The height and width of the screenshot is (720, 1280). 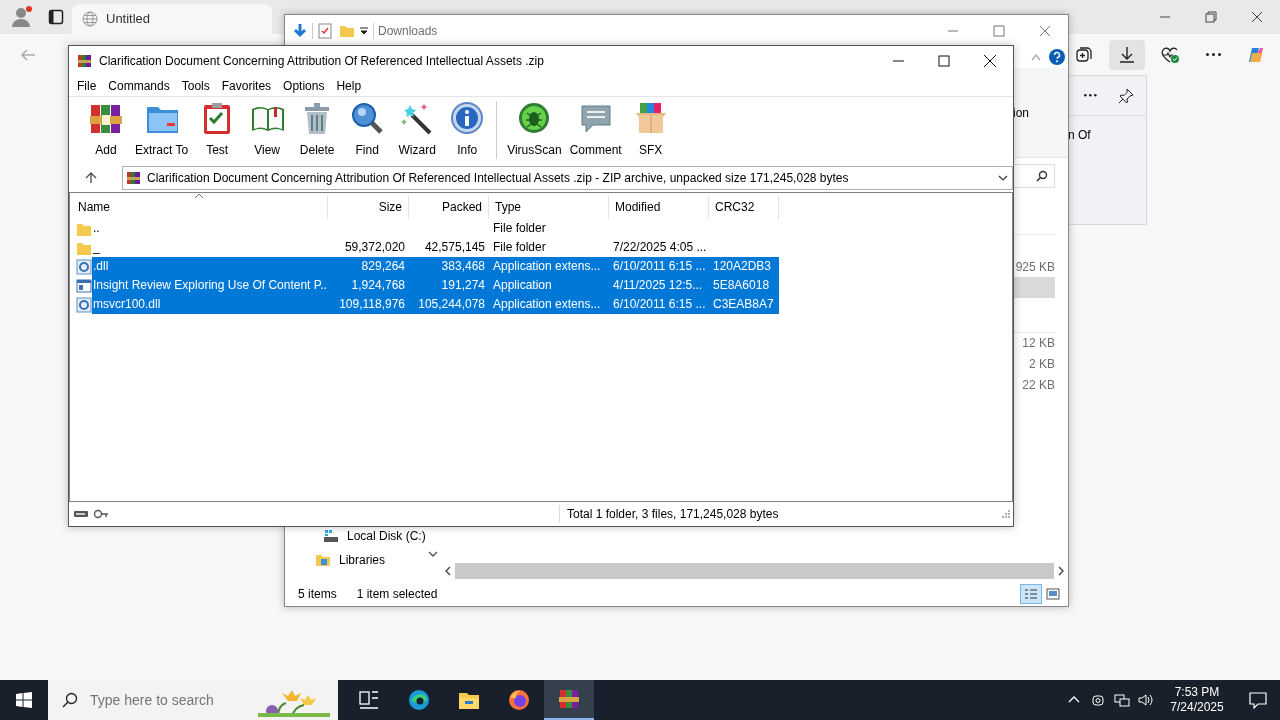 I want to click on toolbar-button: Test, so click(x=217, y=129).